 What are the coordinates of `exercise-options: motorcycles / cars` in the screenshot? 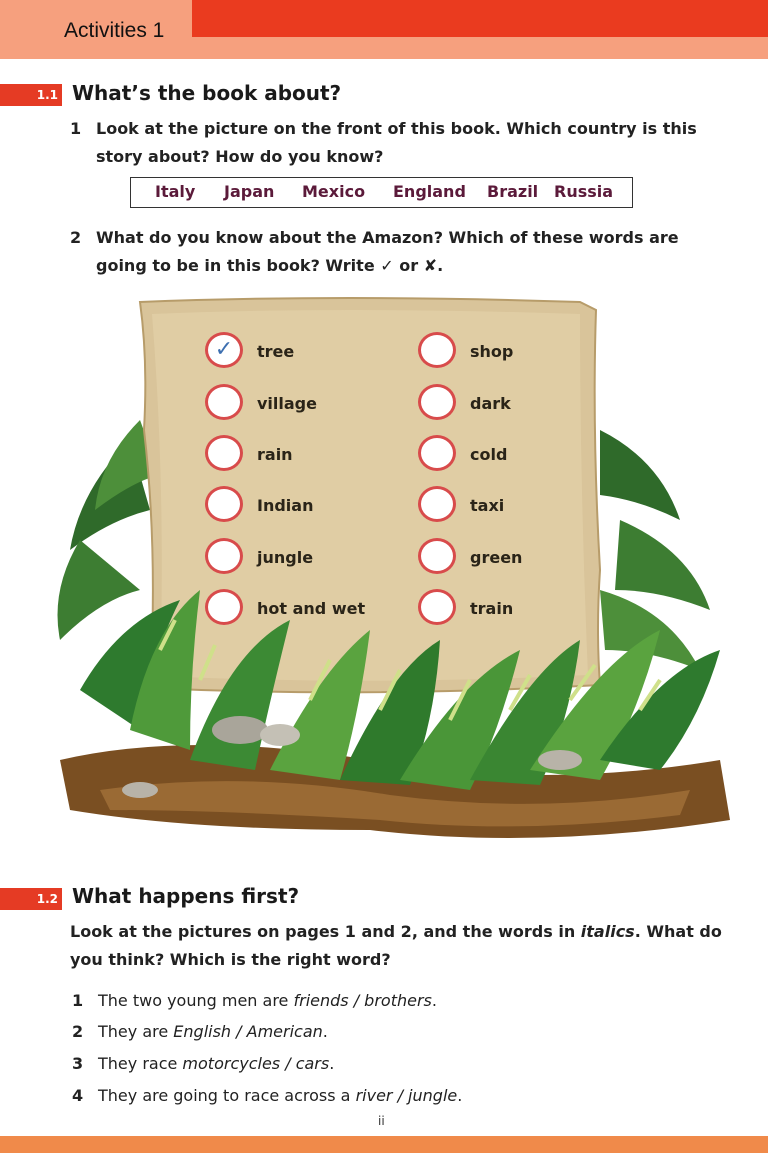 It's located at (255, 1063).